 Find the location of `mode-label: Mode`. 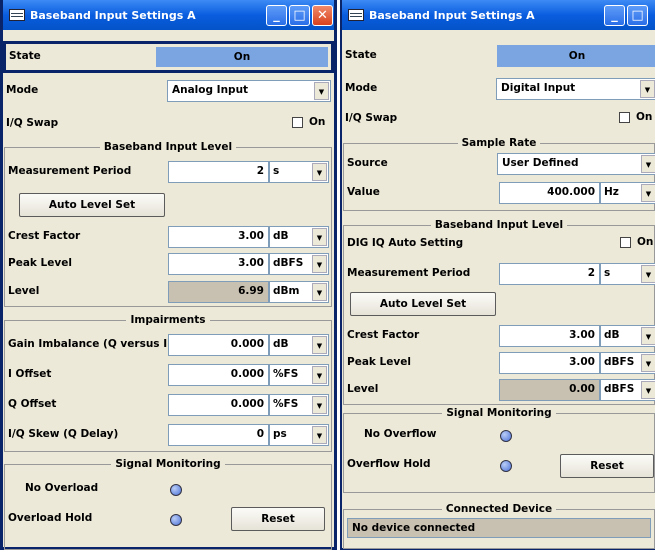

mode-label: Mode is located at coordinates (361, 88).